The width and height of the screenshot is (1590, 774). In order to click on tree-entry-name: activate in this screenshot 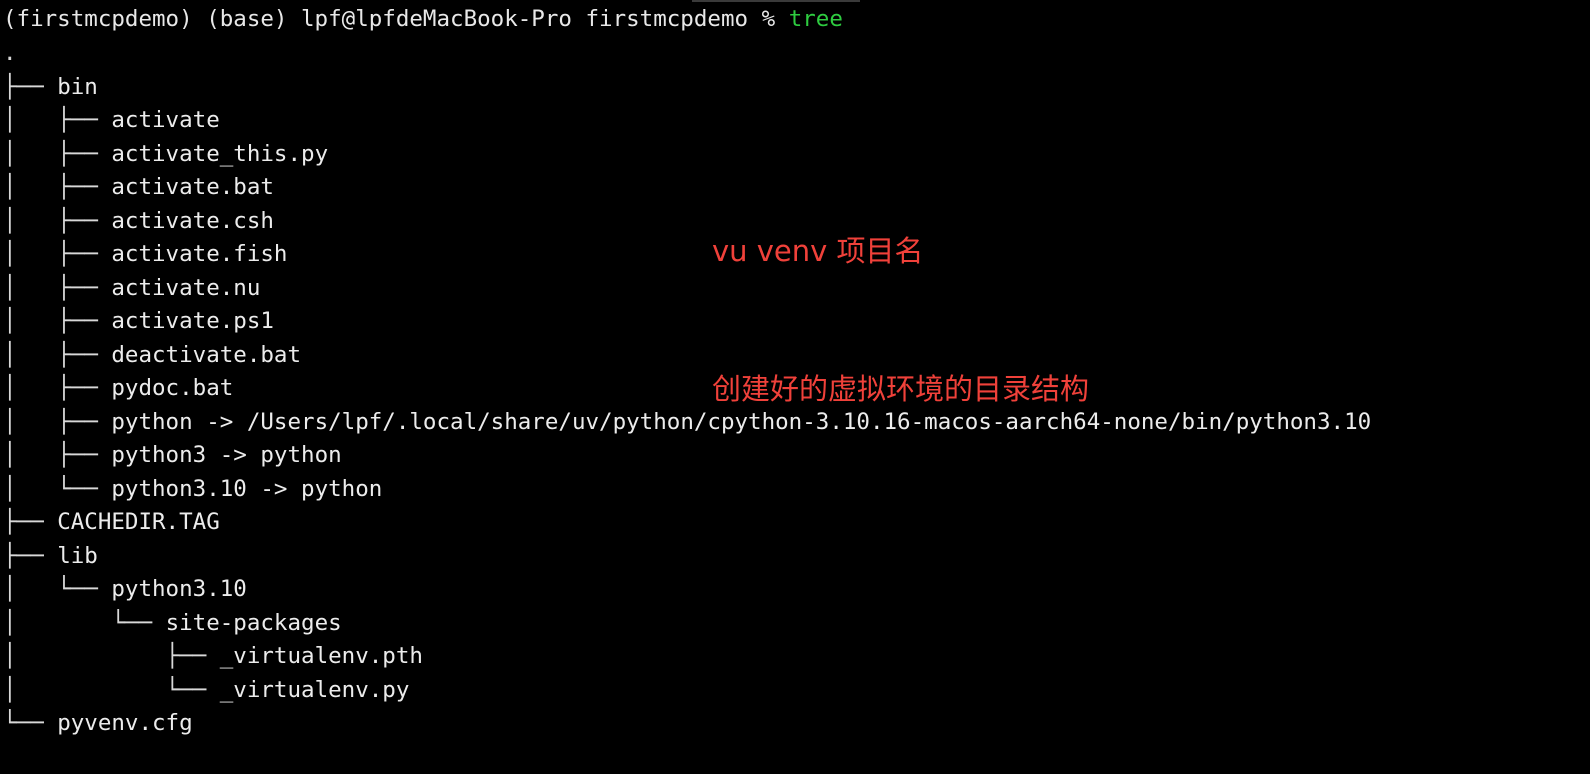, I will do `click(165, 120)`.